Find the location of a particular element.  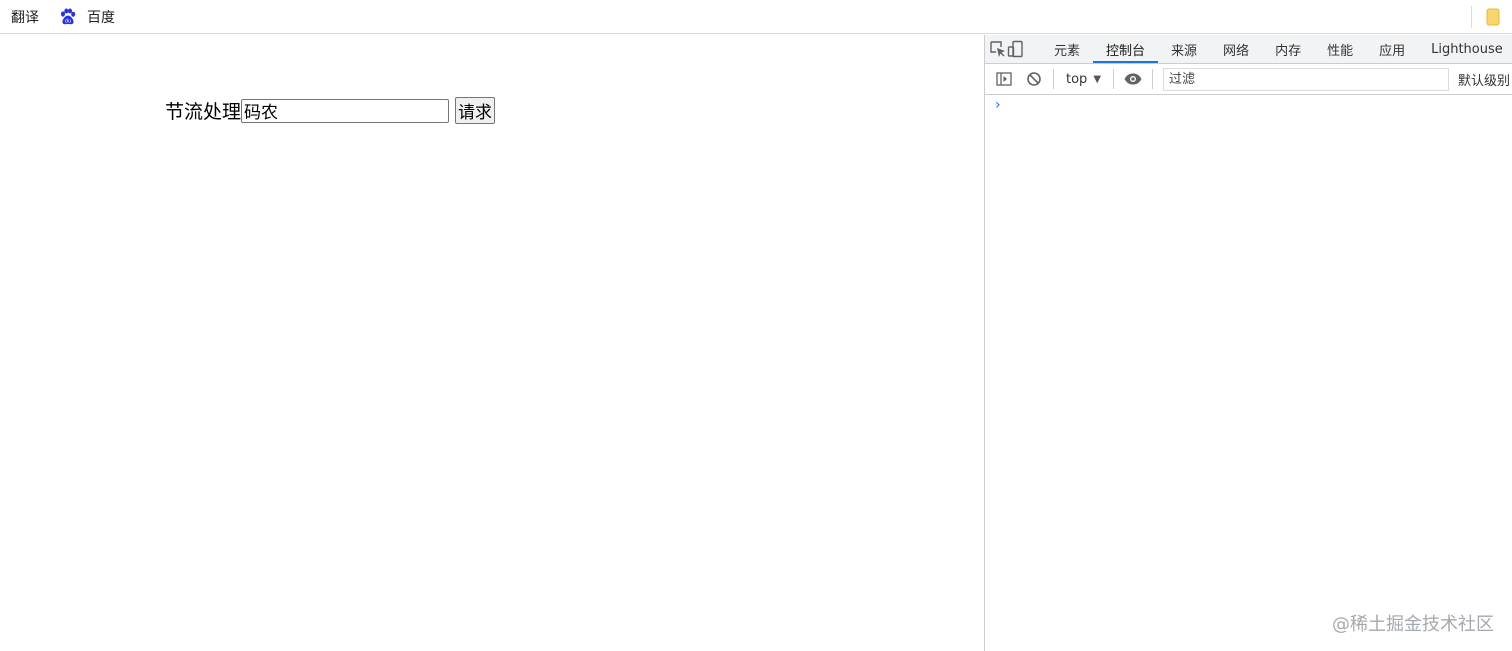

tab-label: Lighthouse is located at coordinates (1467, 49).